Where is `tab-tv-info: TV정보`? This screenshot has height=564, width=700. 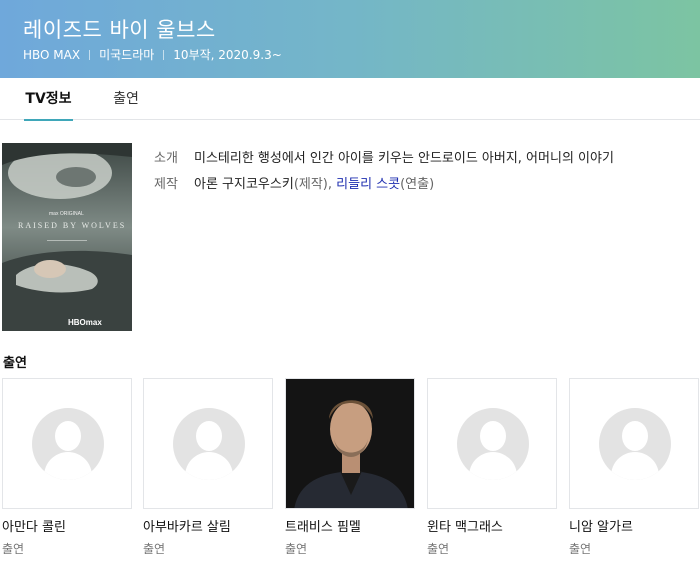
tab-tv-info: TV정보 is located at coordinates (48, 99).